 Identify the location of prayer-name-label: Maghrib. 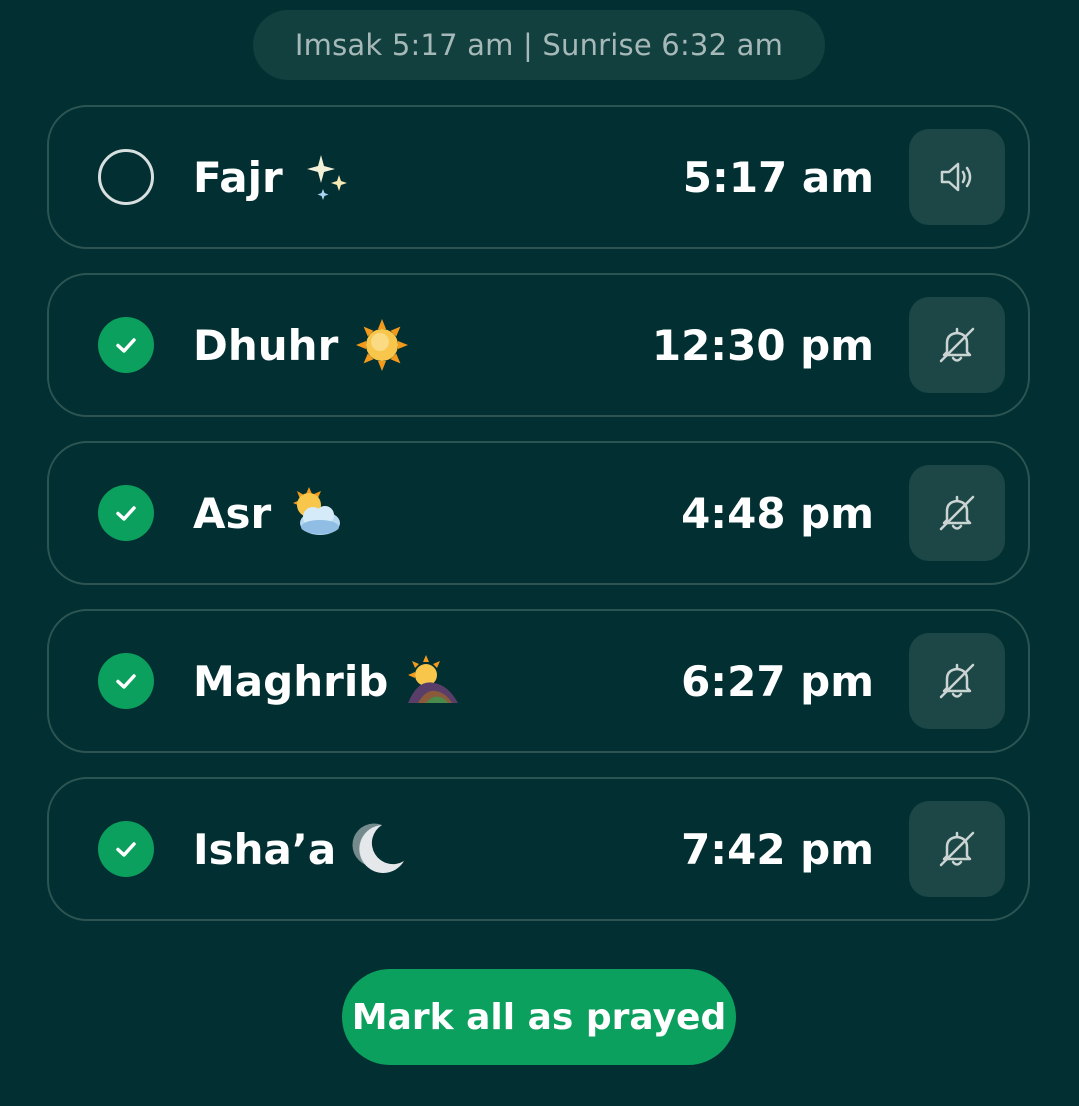
(291, 681).